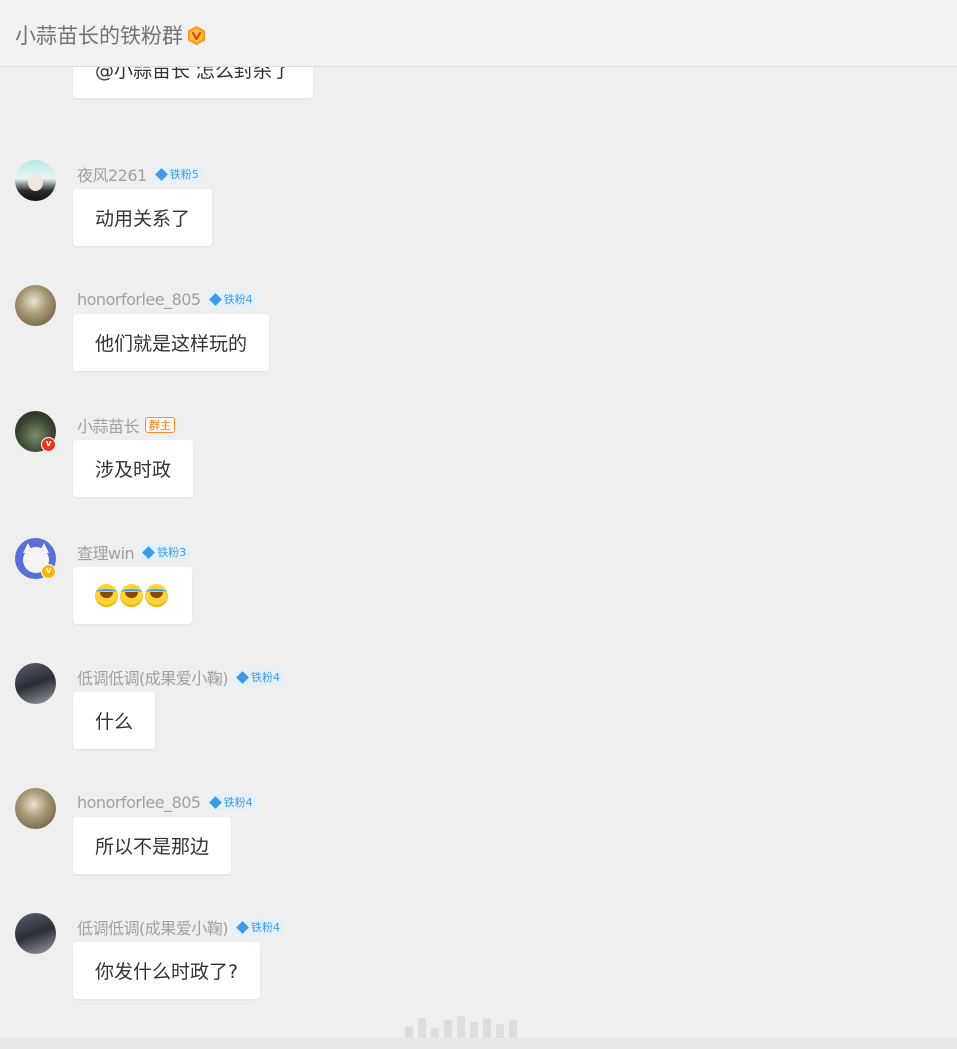  Describe the element at coordinates (152, 845) in the screenshot. I see `message-bubble: 所以不是那边` at that location.